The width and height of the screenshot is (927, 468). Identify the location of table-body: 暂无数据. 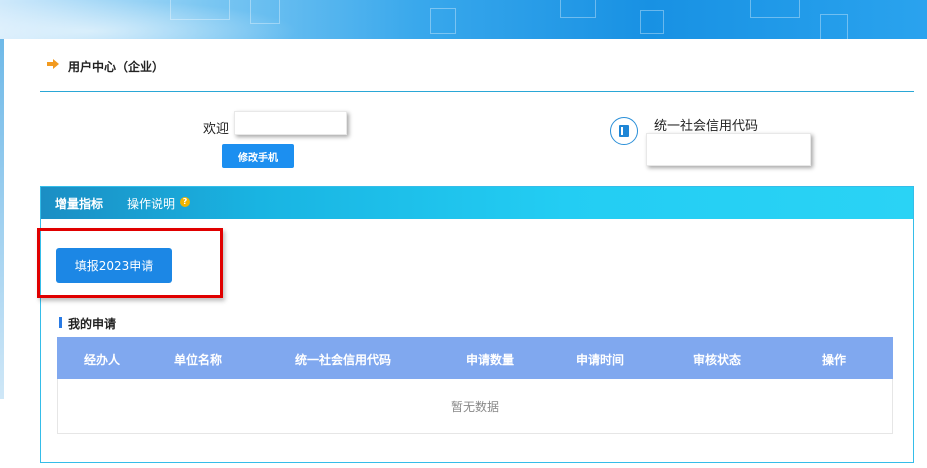
(475, 406).